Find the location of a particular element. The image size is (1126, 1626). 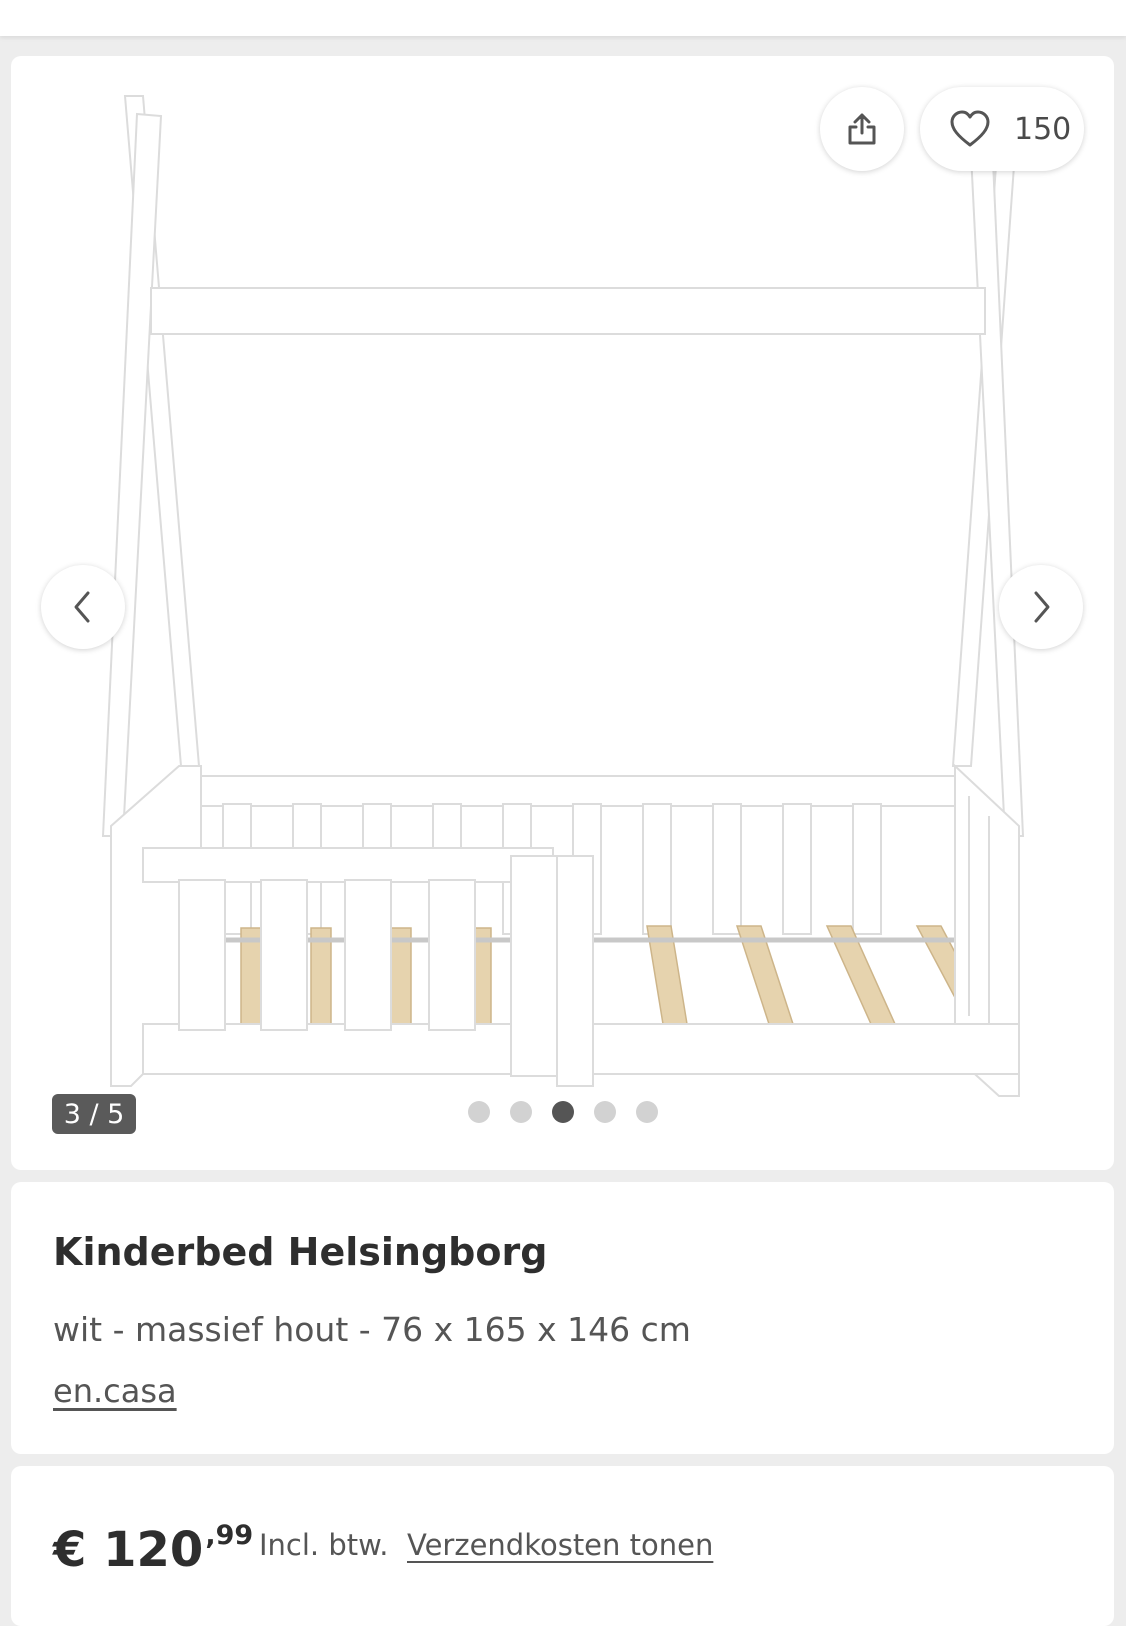

image-counter: 3 / 5 is located at coordinates (94, 1114).